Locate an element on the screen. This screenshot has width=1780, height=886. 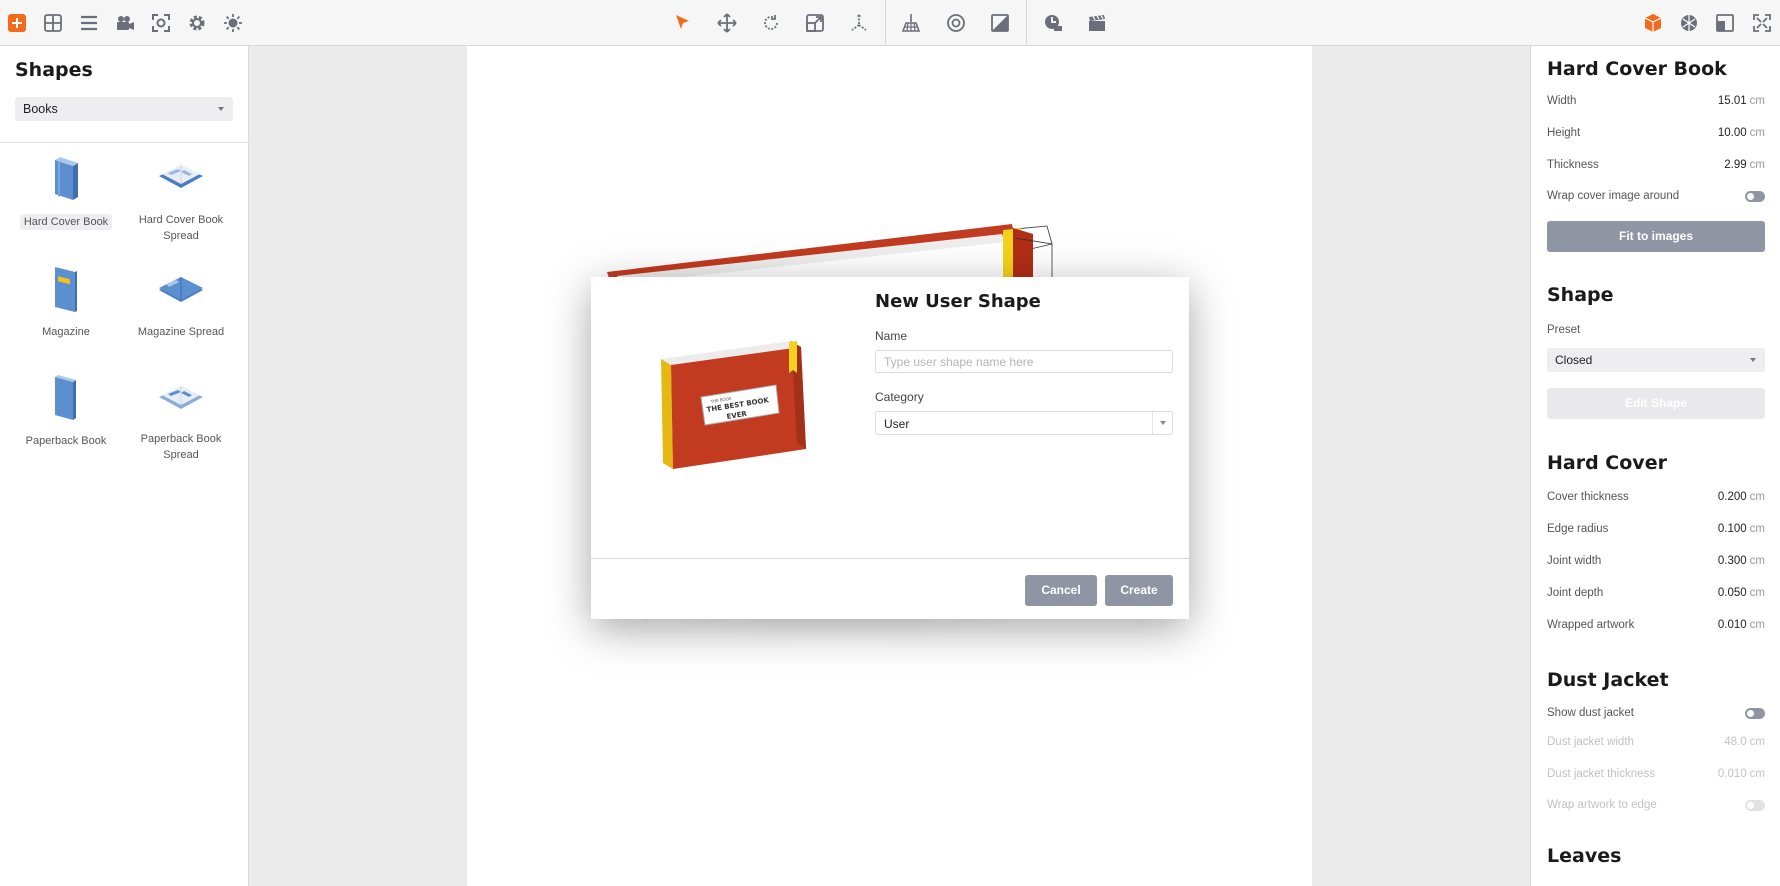
fullscreen-icon is located at coordinates (1762, 23).